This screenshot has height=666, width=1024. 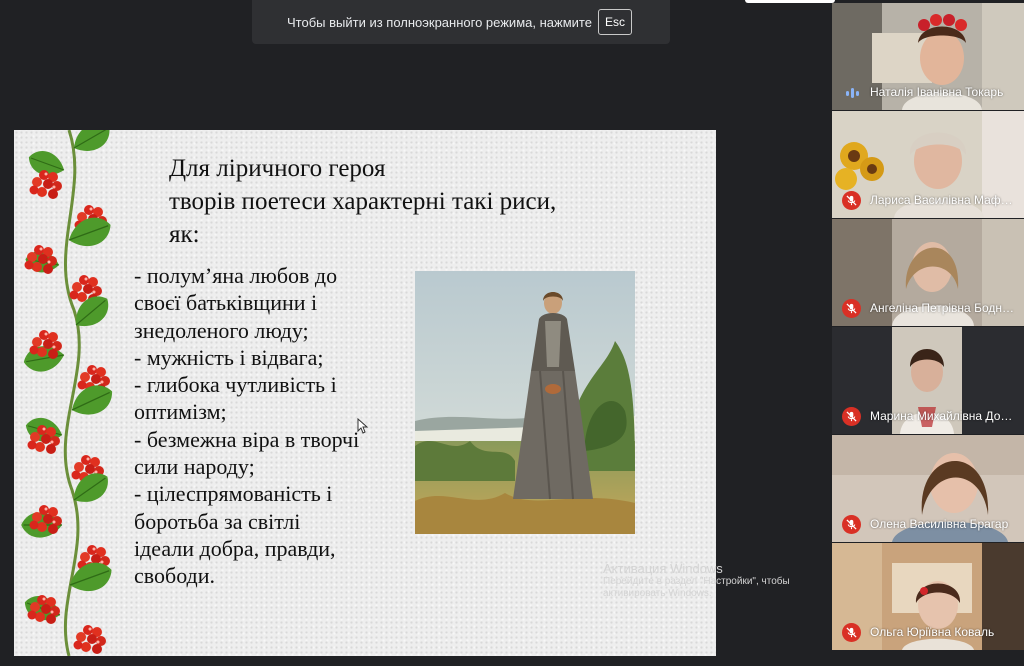 What do you see at coordinates (790, 1) in the screenshot?
I see `top-edge-indicator` at bounding box center [790, 1].